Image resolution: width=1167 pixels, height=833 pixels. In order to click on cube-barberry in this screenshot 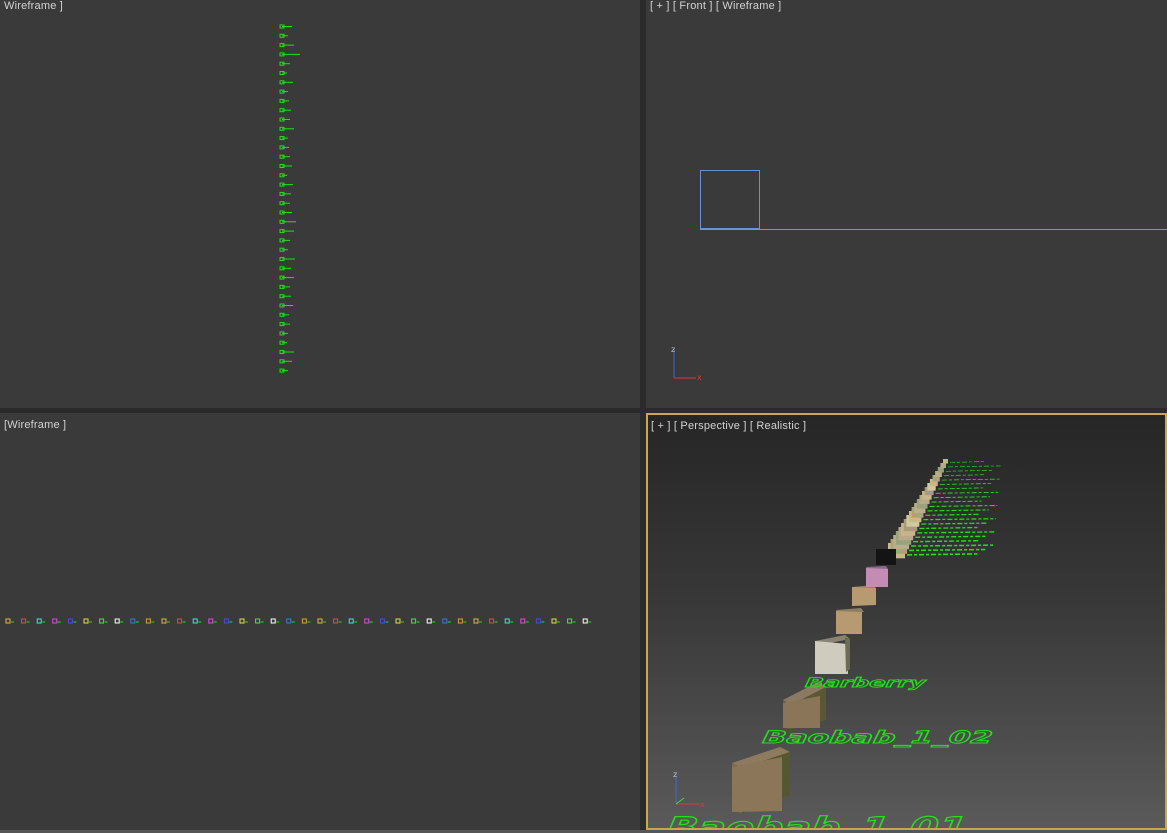, I will do `click(832, 654)`.